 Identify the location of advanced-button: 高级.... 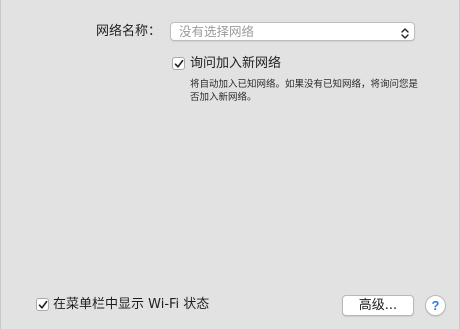
(378, 305).